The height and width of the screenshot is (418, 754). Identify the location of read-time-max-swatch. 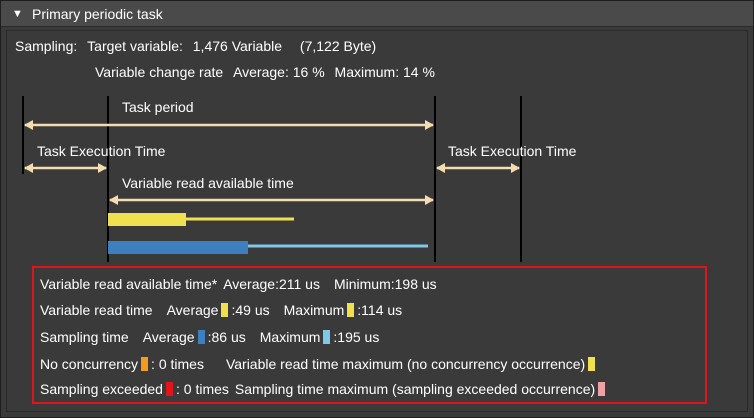
(351, 310).